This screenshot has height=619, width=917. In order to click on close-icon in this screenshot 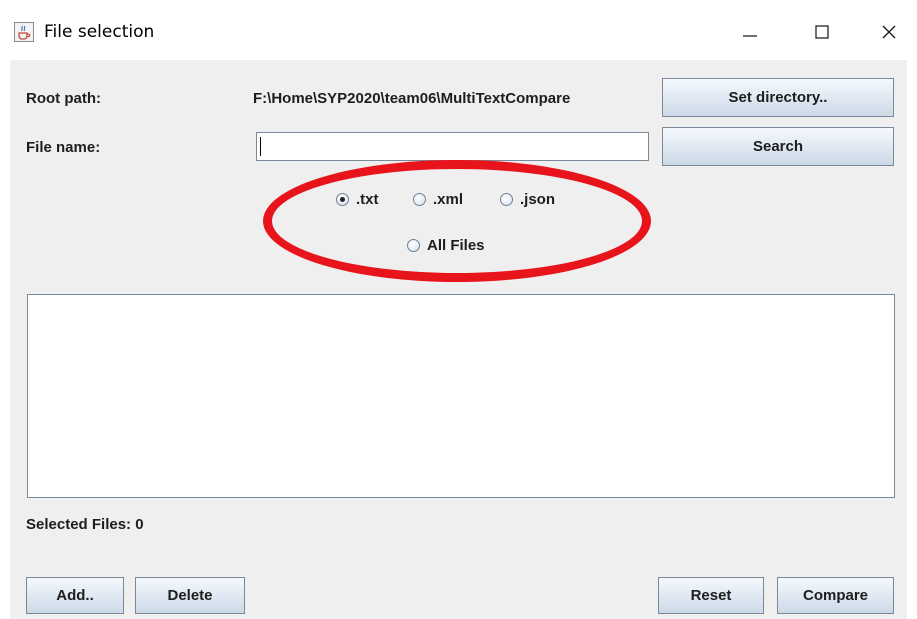, I will do `click(889, 32)`.